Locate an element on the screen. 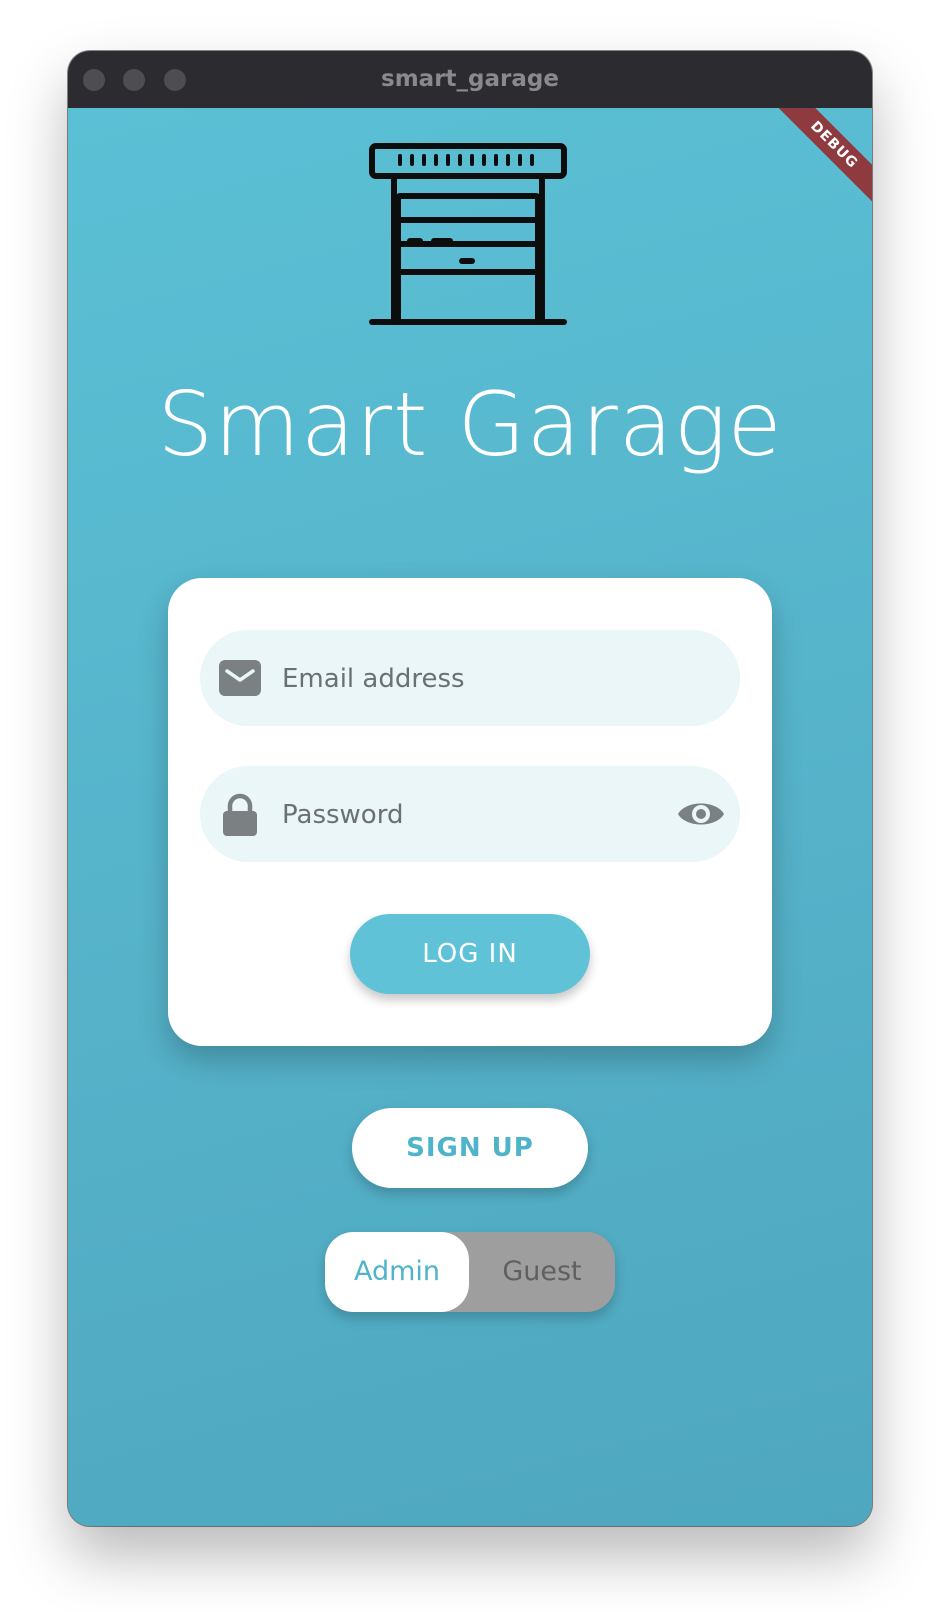 The height and width of the screenshot is (1612, 940). role-option-admin: Admin is located at coordinates (397, 1272).